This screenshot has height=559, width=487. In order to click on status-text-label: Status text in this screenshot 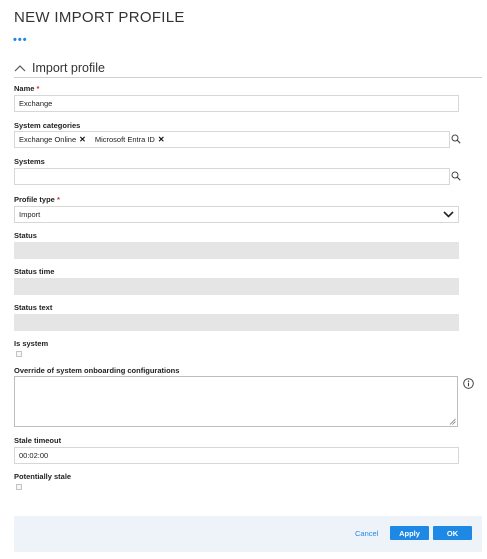, I will do `click(33, 307)`.